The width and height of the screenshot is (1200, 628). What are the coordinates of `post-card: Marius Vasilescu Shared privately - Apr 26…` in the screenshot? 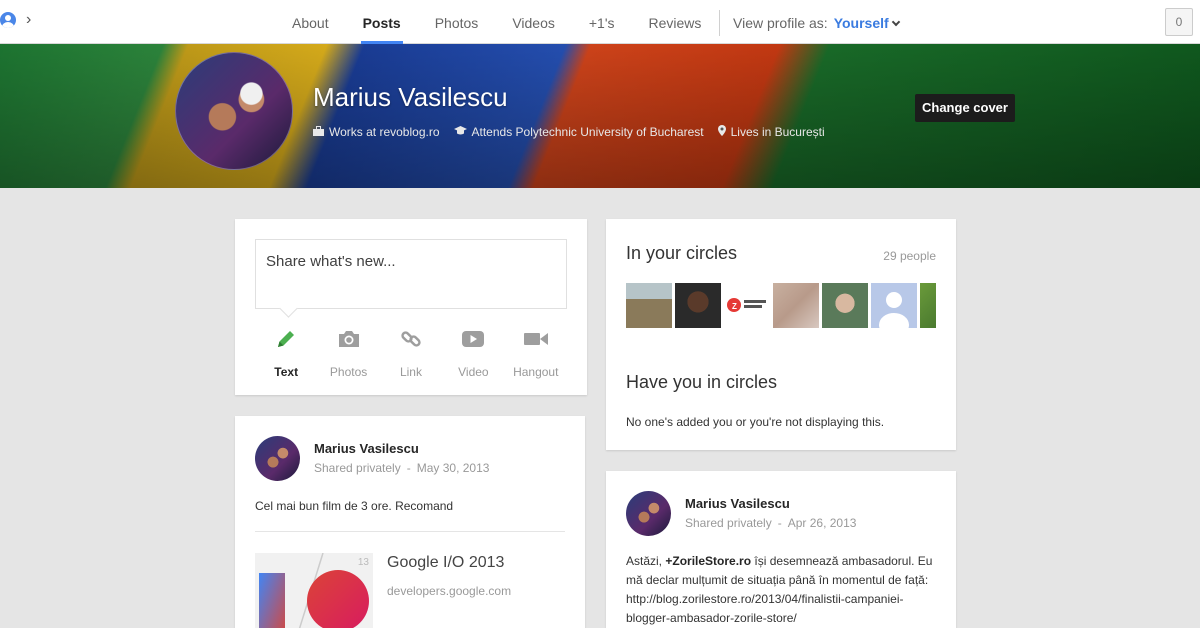 It's located at (781, 549).